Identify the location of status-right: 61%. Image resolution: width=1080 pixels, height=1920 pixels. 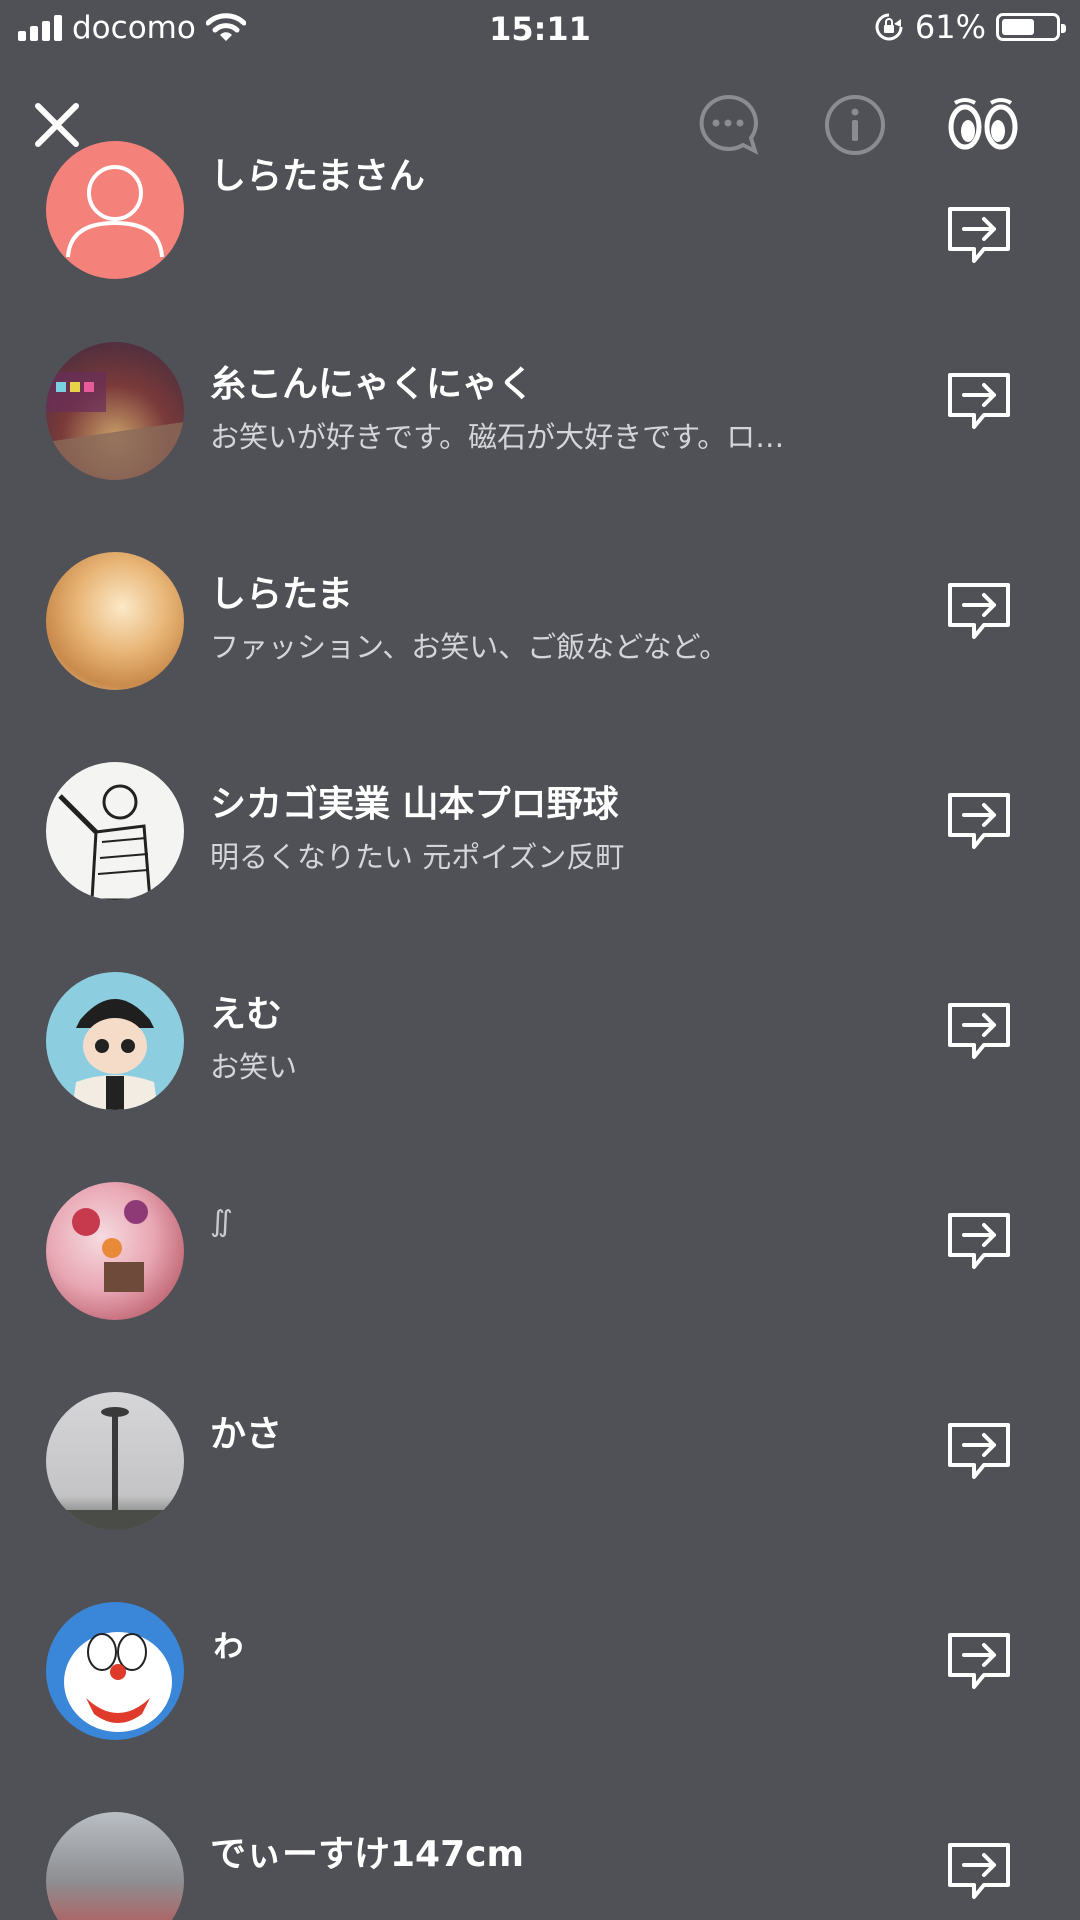
(969, 27).